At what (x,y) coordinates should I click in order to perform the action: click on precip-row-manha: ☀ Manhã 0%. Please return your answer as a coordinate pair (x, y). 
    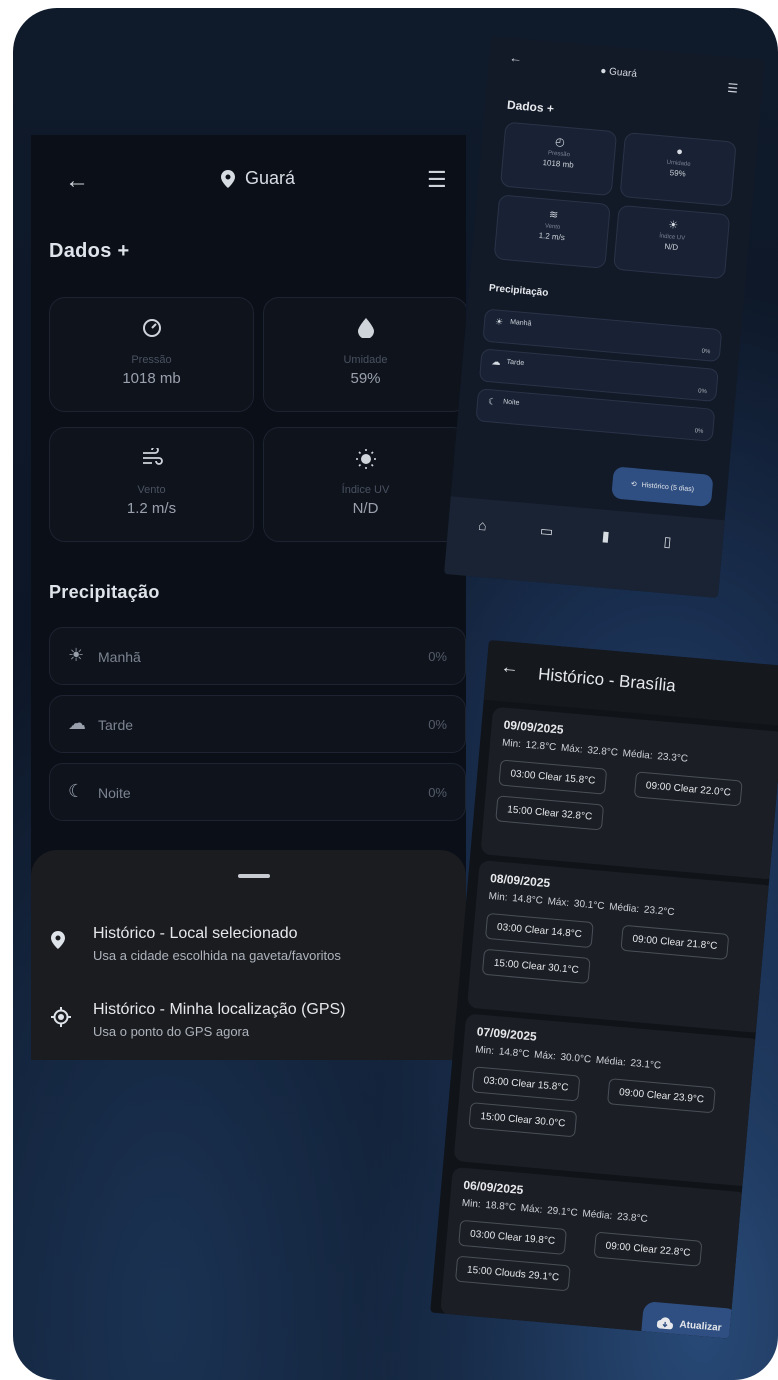
    Looking at the image, I should click on (257, 656).